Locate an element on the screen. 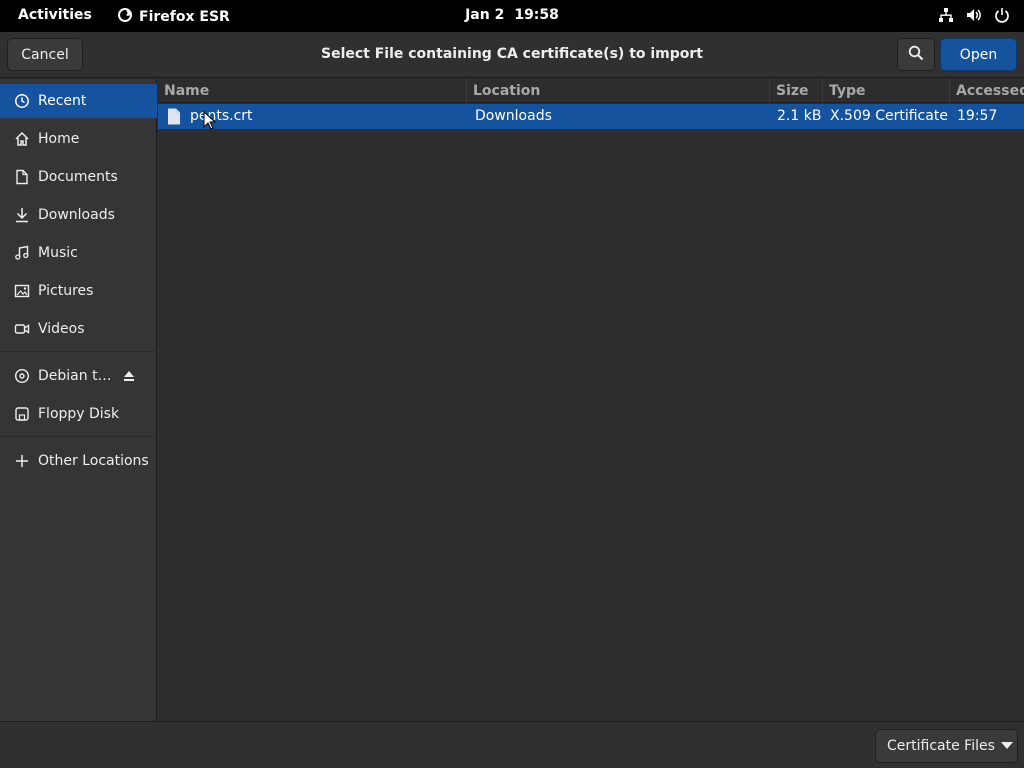  sidebar-item-label: Other Locations is located at coordinates (93, 461).